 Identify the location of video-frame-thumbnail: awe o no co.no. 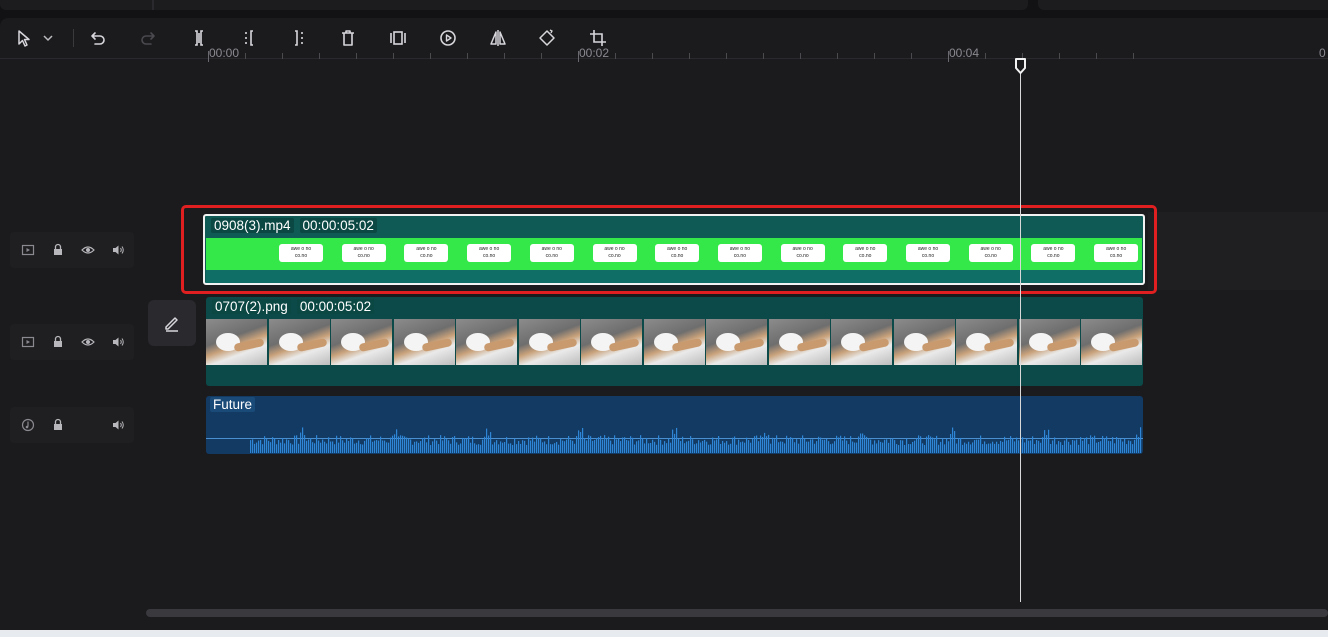
(614, 253).